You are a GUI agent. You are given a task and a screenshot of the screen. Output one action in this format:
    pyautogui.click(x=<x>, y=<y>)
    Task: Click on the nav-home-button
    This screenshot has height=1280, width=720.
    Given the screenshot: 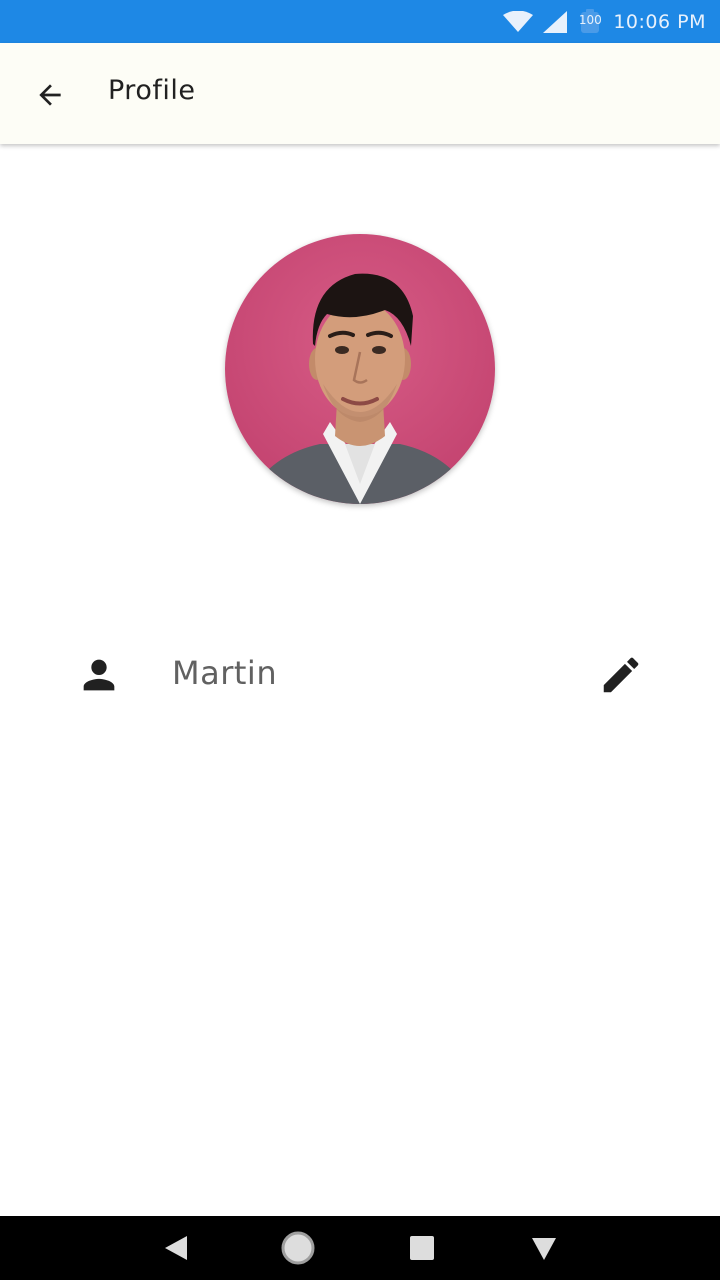 What is the action you would take?
    pyautogui.click(x=298, y=1248)
    